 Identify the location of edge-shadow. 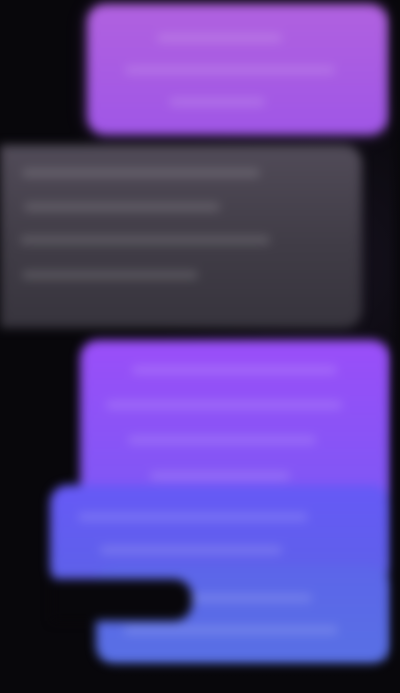
(394, 346).